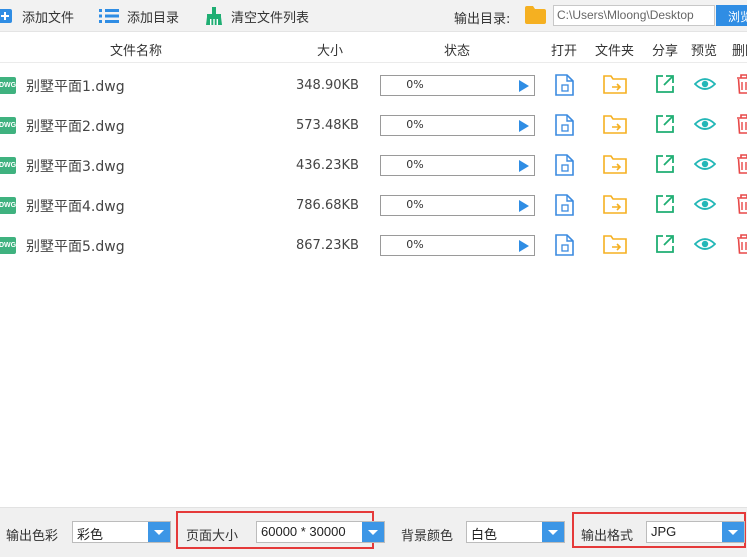  What do you see at coordinates (330, 51) in the screenshot?
I see `column-header-size: 大小` at bounding box center [330, 51].